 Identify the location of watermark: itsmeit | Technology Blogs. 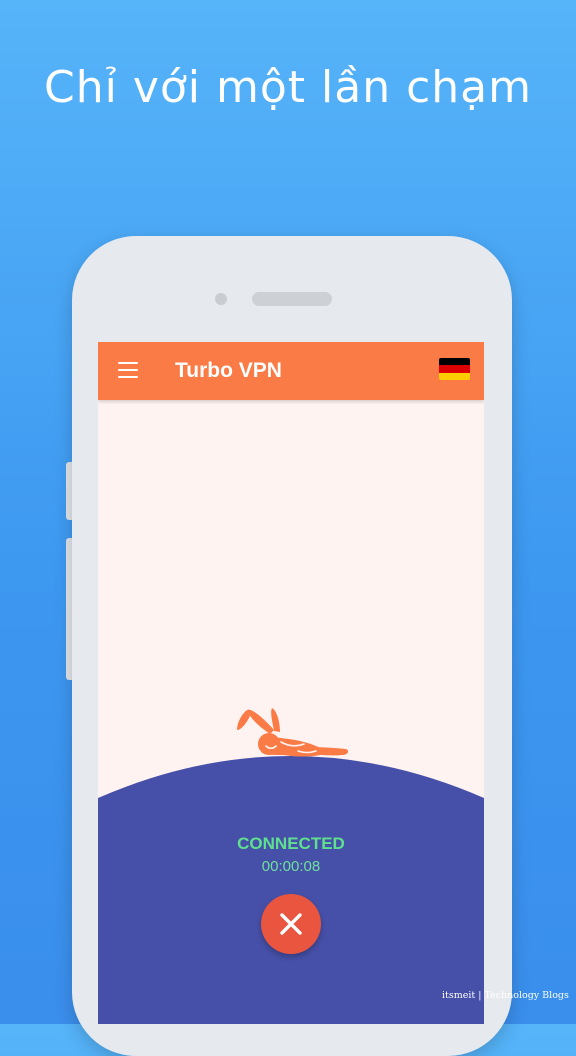
(505, 995).